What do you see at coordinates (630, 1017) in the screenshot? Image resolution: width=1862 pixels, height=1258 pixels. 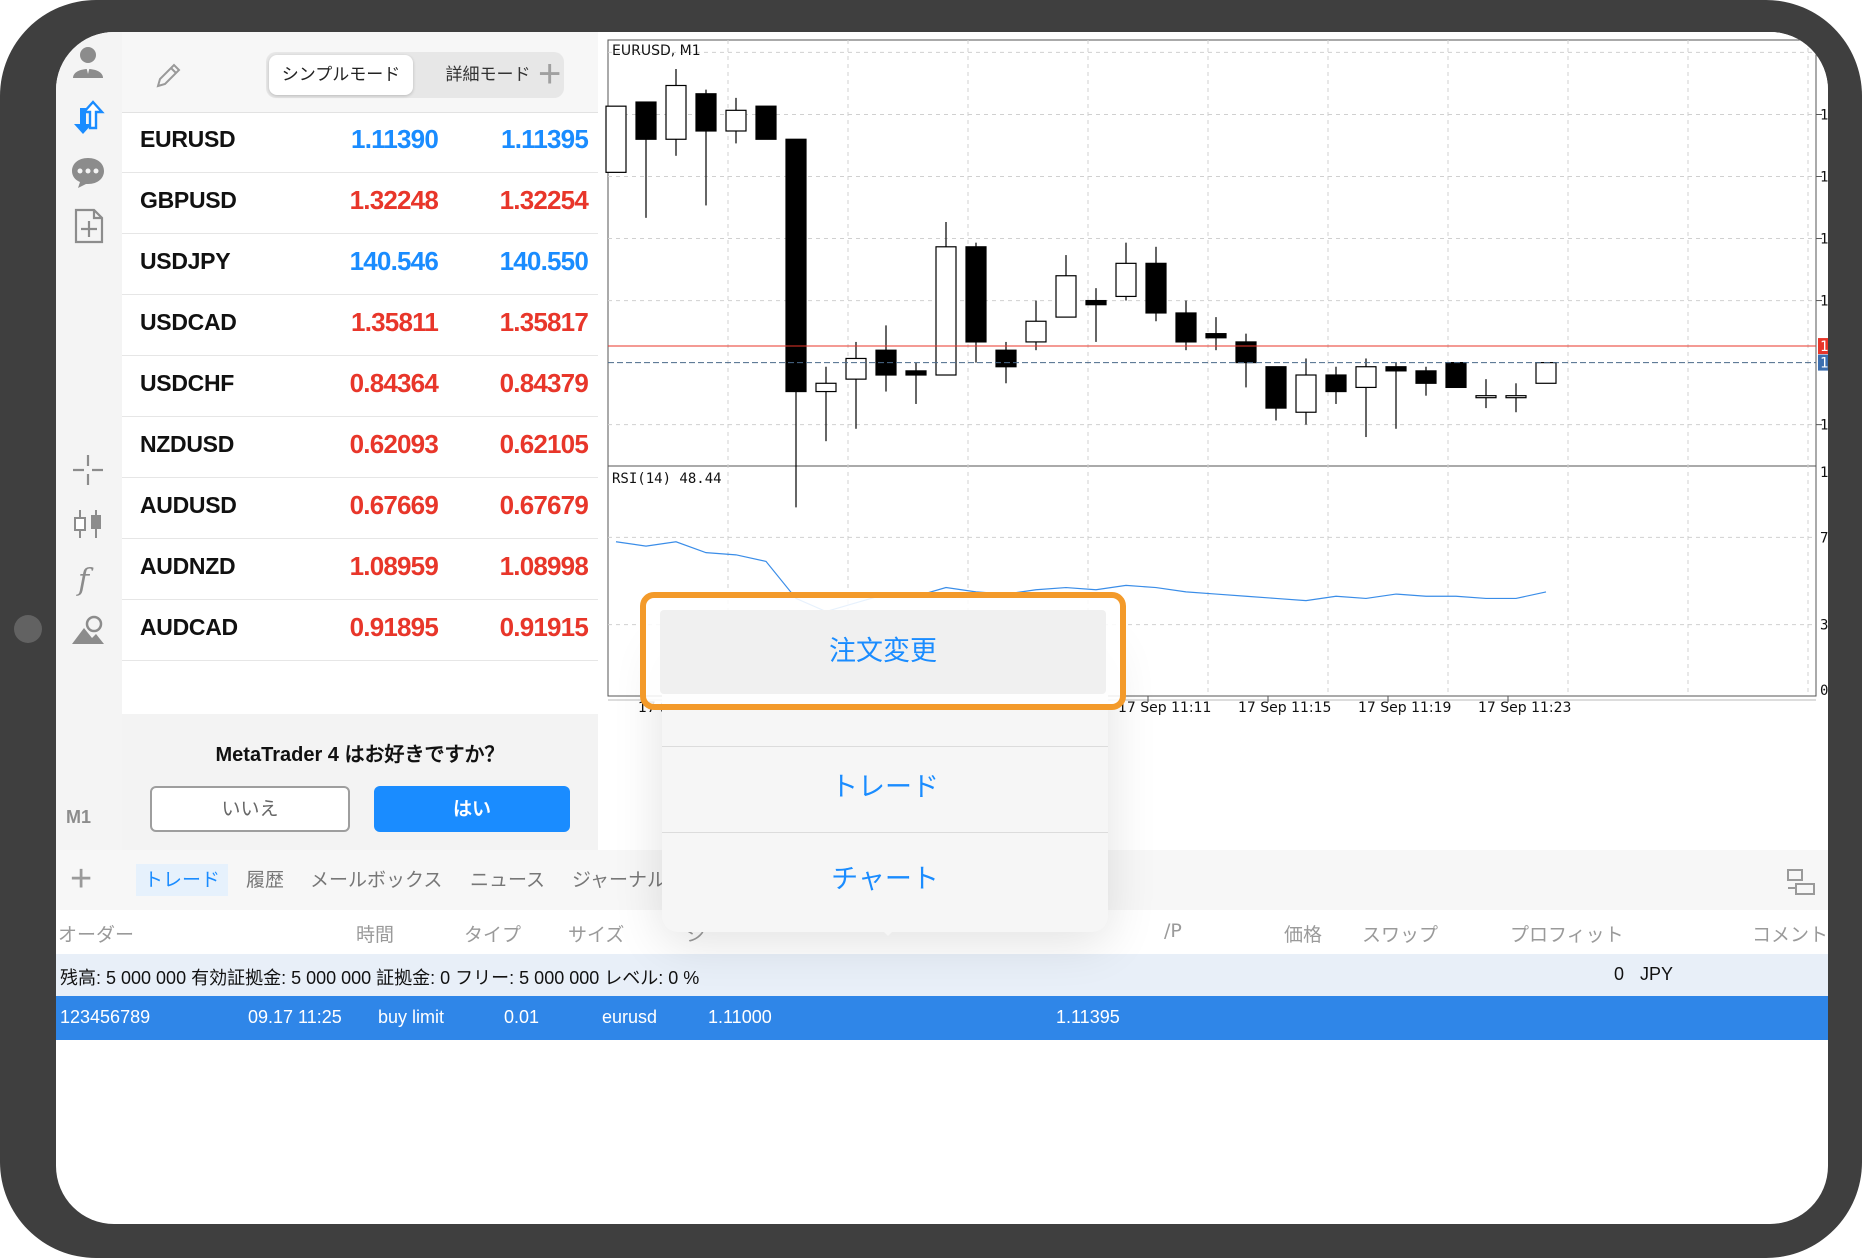 I see `order-symbol: eurusd` at bounding box center [630, 1017].